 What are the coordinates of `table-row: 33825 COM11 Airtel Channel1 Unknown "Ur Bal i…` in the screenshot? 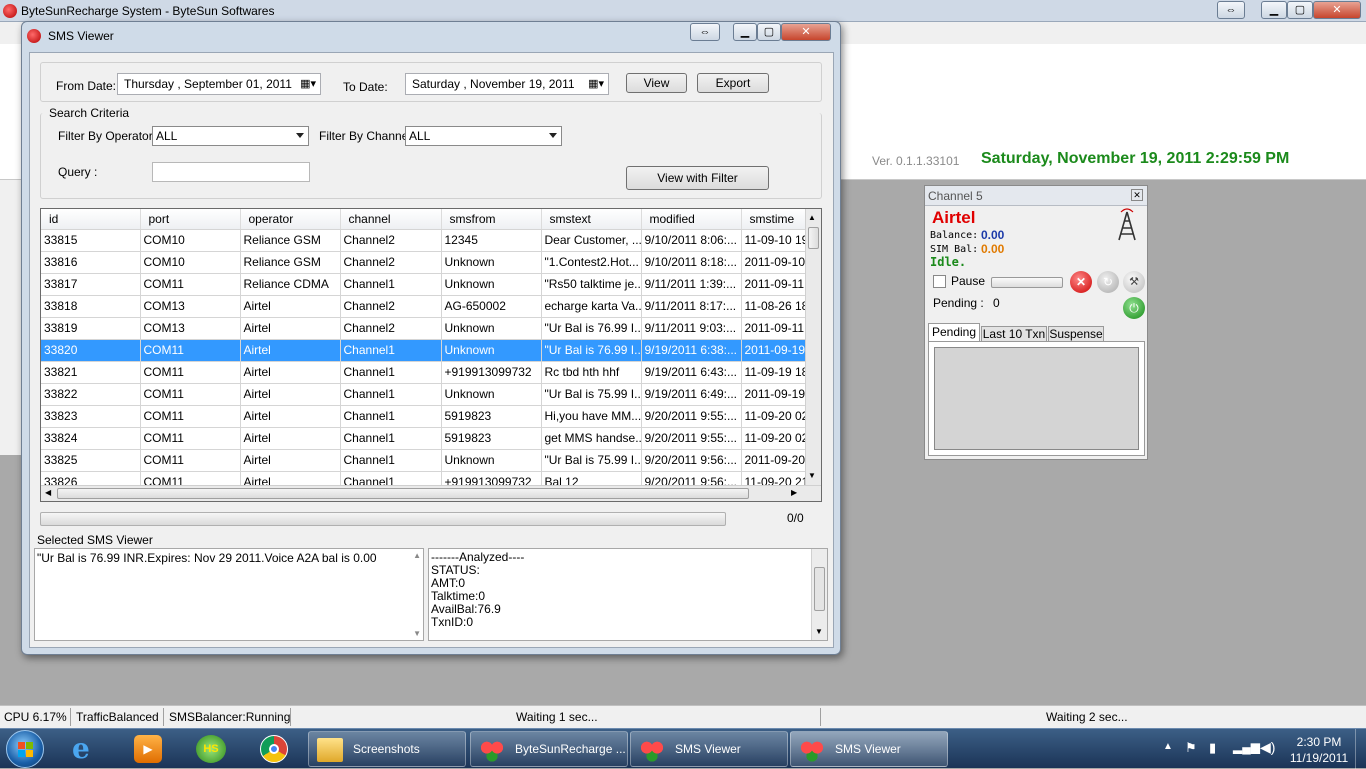 It's located at (423, 460).